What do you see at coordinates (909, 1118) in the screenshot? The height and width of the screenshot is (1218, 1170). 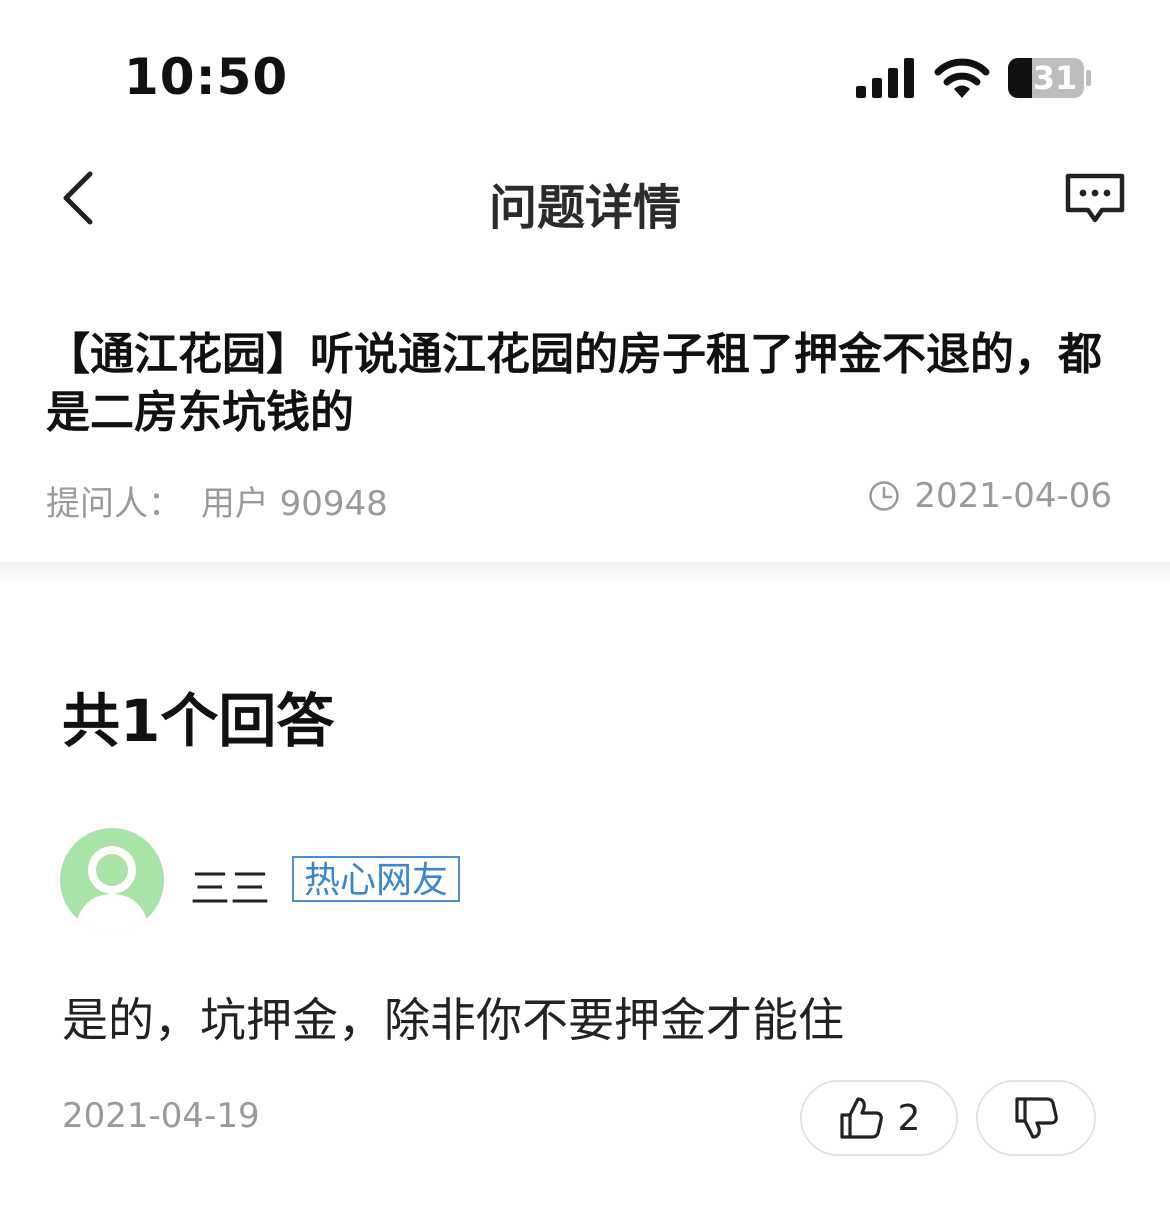 I see `like-count: 2` at bounding box center [909, 1118].